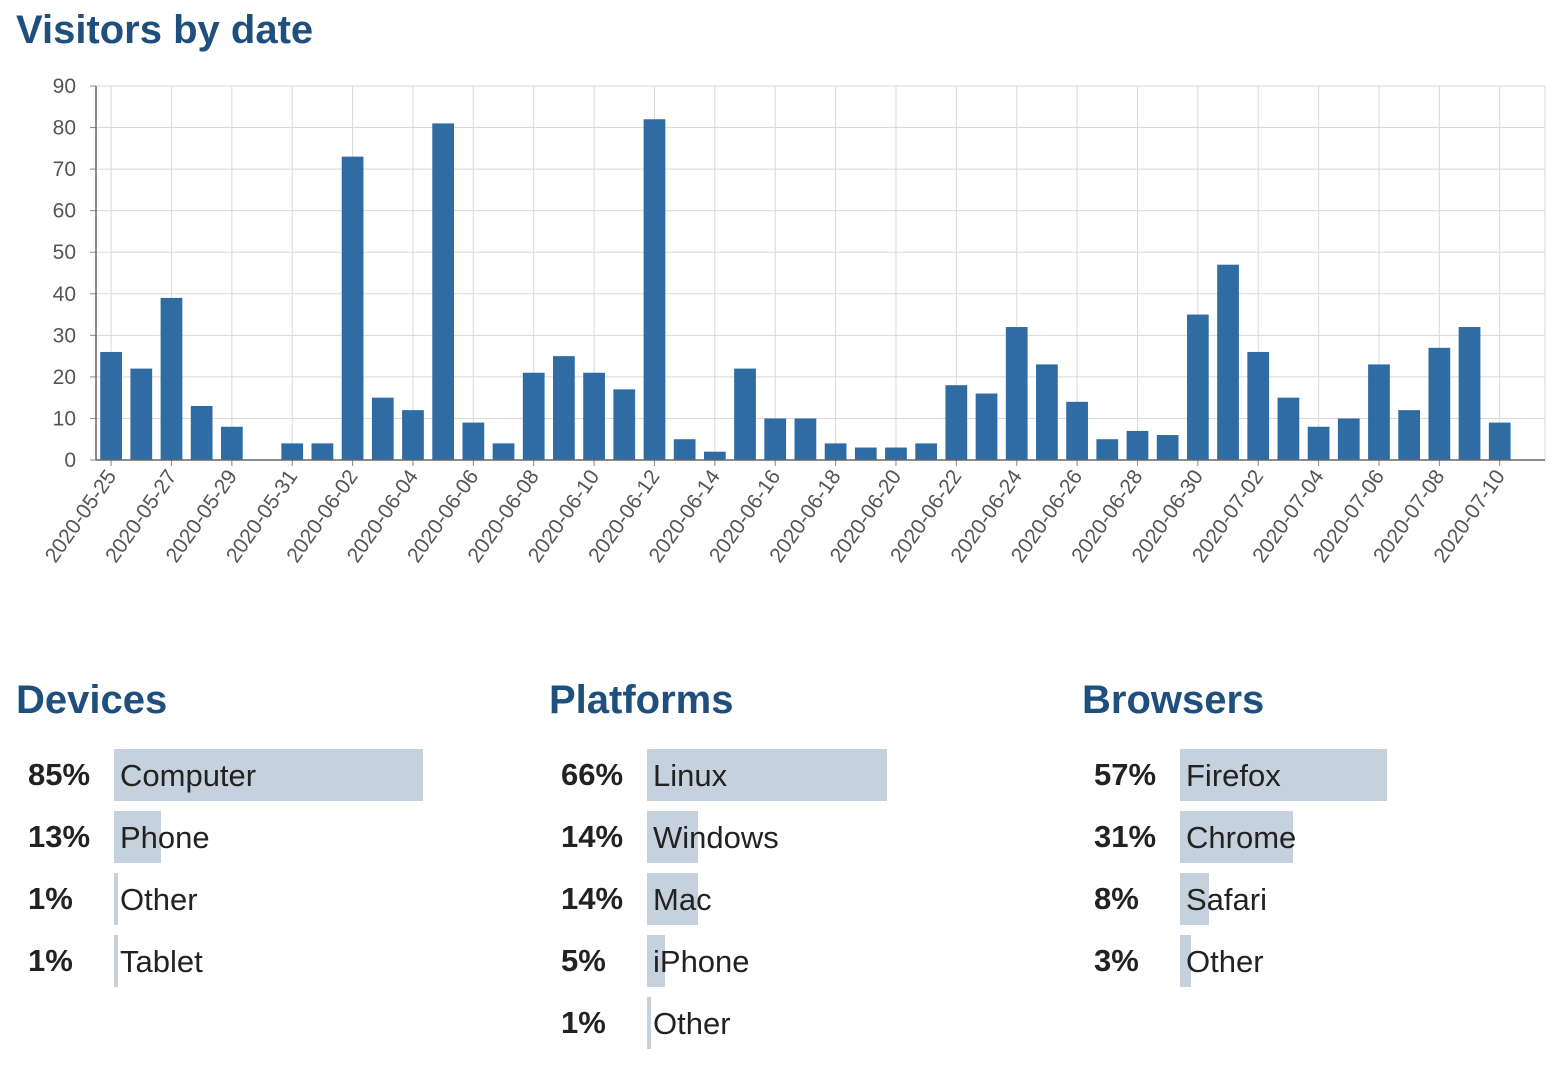 This screenshot has height=1072, width=1560. What do you see at coordinates (1125, 836) in the screenshot?
I see `percentage: 31%` at bounding box center [1125, 836].